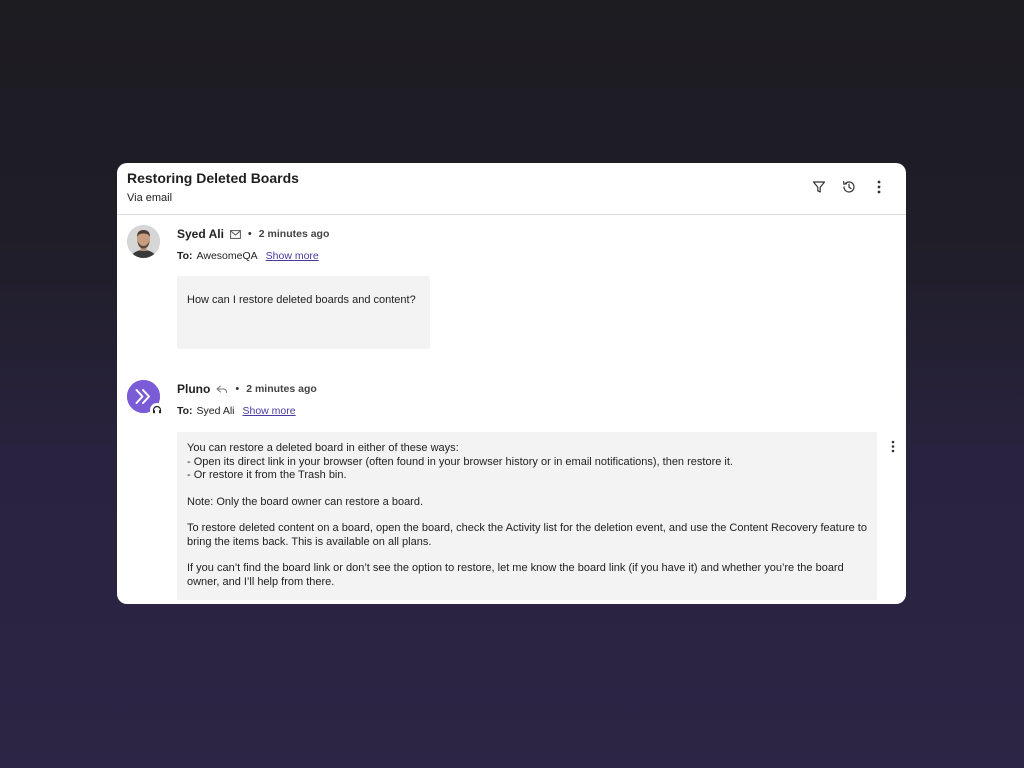 The height and width of the screenshot is (768, 1024). What do you see at coordinates (222, 389) in the screenshot?
I see `reply-icon` at bounding box center [222, 389].